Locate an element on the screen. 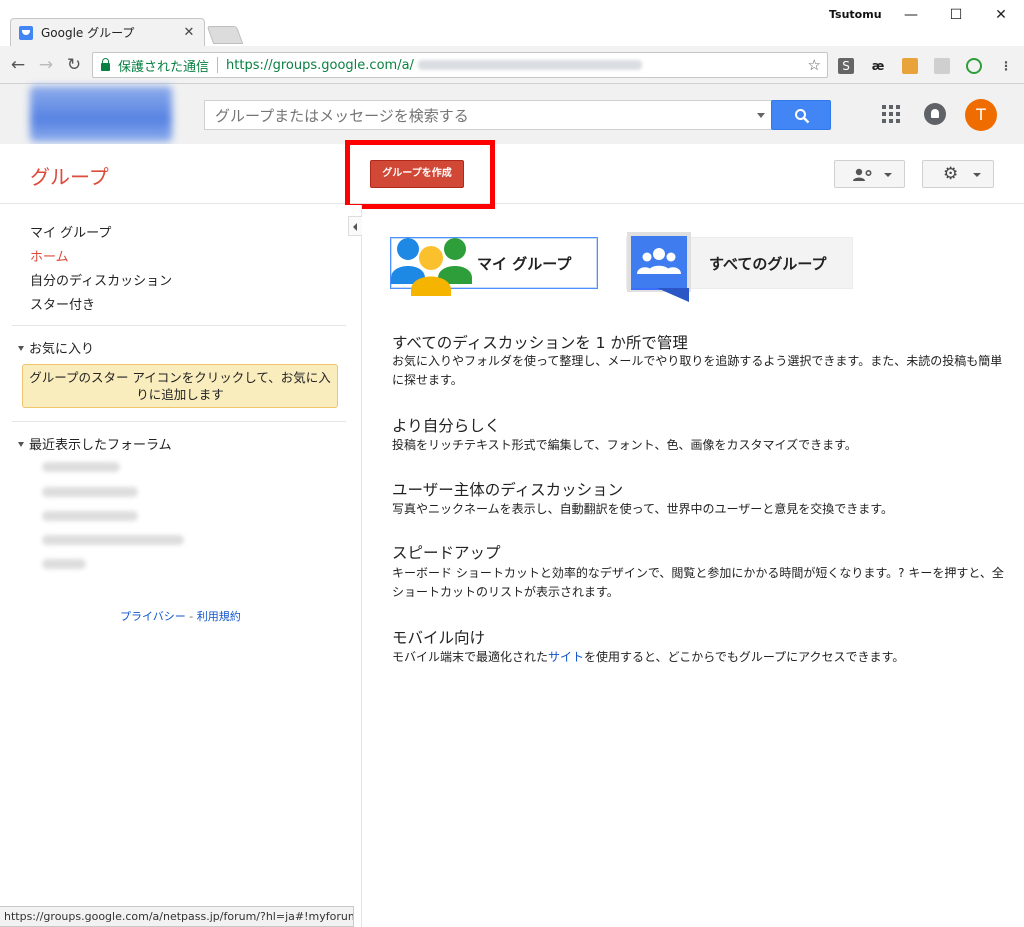  person-settings-icon is located at coordinates (862, 174).